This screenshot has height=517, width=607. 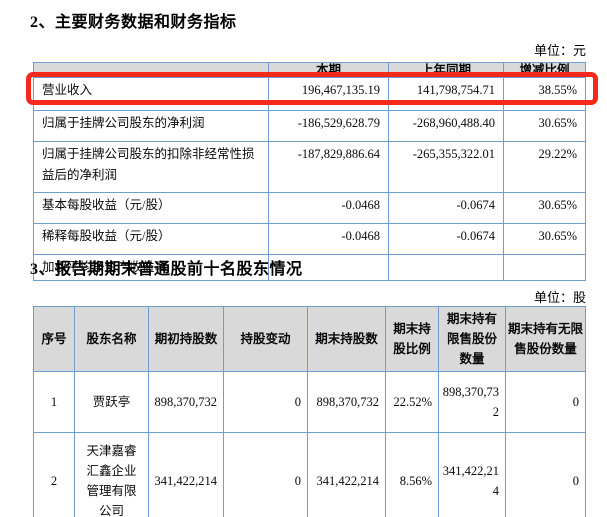 I want to click on final-shares: 898,370,732, so click(x=346, y=402).